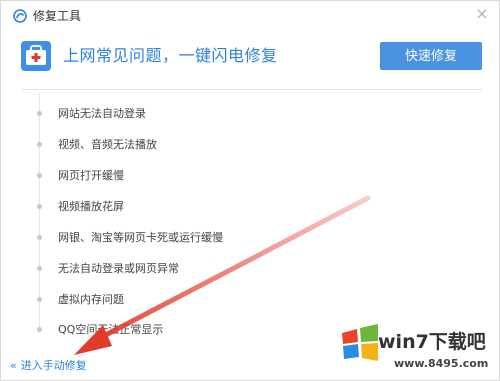 Image resolution: width=500 pixels, height=381 pixels. I want to click on first-aid-toolbox-icon, so click(36, 56).